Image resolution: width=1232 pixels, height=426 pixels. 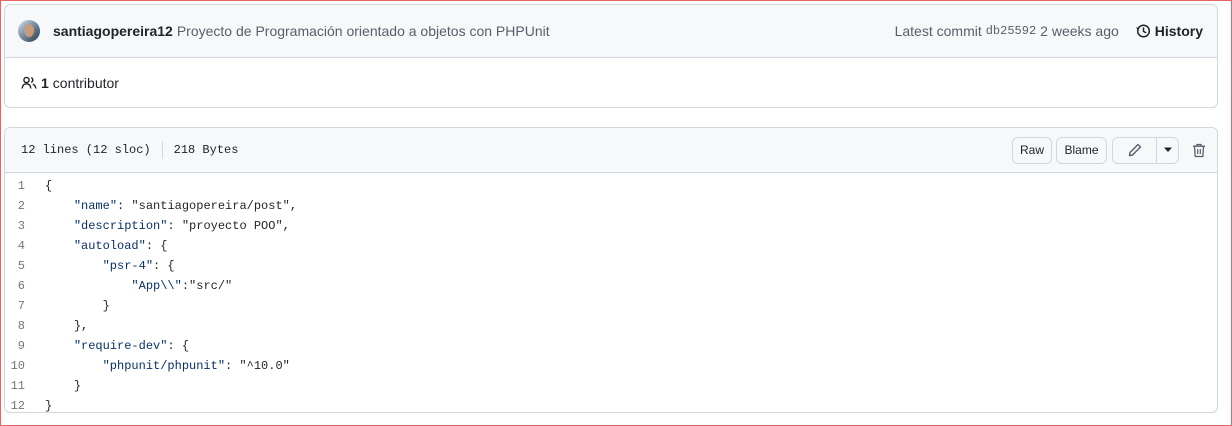 I want to click on contributors-row: 1 contributor, so click(x=611, y=83).